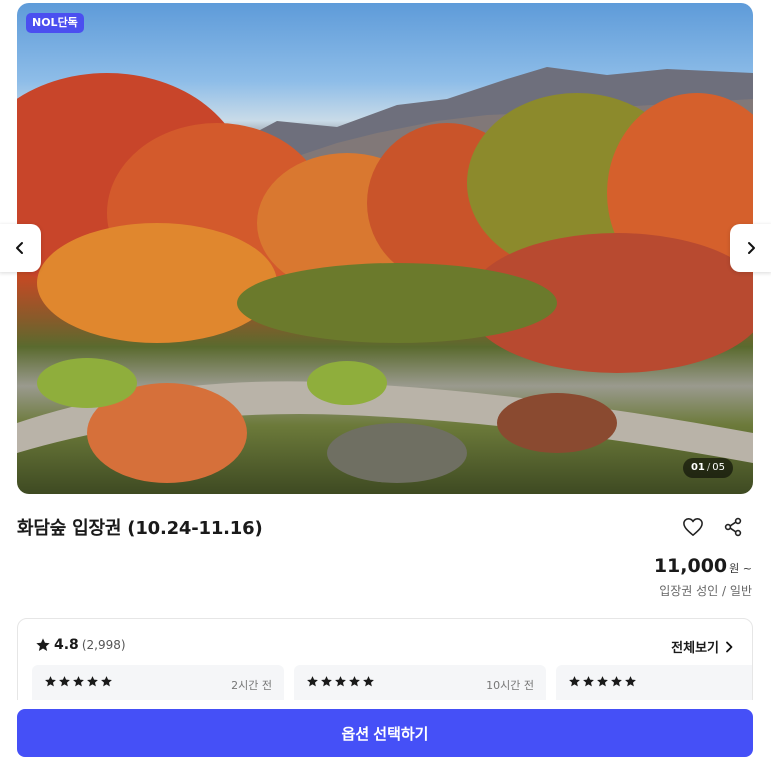  What do you see at coordinates (705, 591) in the screenshot?
I see `price-option-label: 입장권 성인 / 일반` at bounding box center [705, 591].